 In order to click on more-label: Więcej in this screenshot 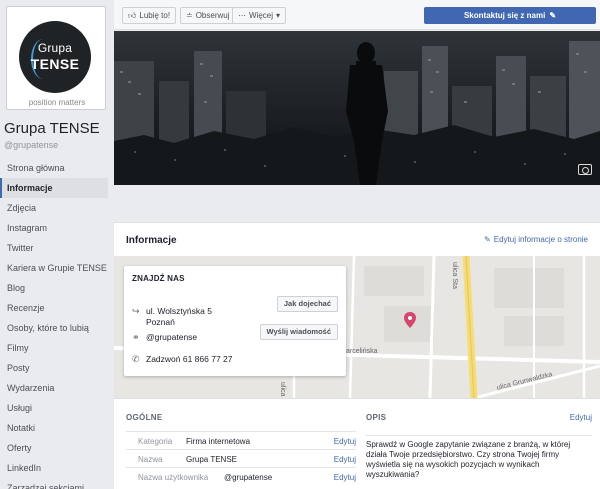, I will do `click(261, 15)`.